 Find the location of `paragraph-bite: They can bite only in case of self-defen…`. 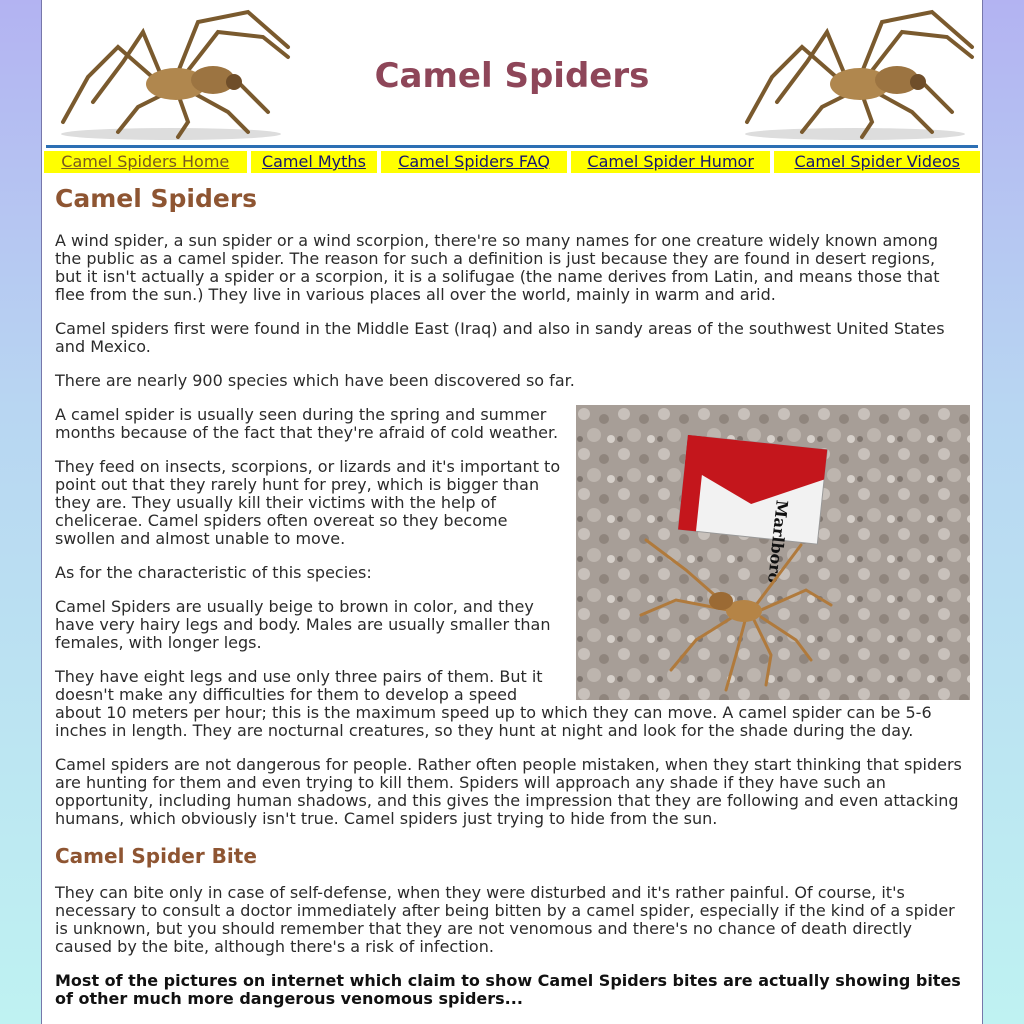

paragraph-bite: They can bite only in case of self-defen… is located at coordinates (505, 919).